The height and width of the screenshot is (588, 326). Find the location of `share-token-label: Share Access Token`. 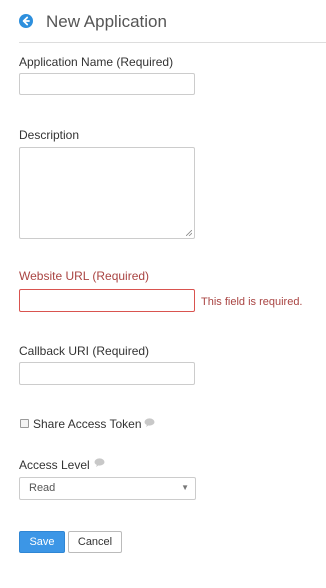

share-token-label: Share Access Token is located at coordinates (87, 424).